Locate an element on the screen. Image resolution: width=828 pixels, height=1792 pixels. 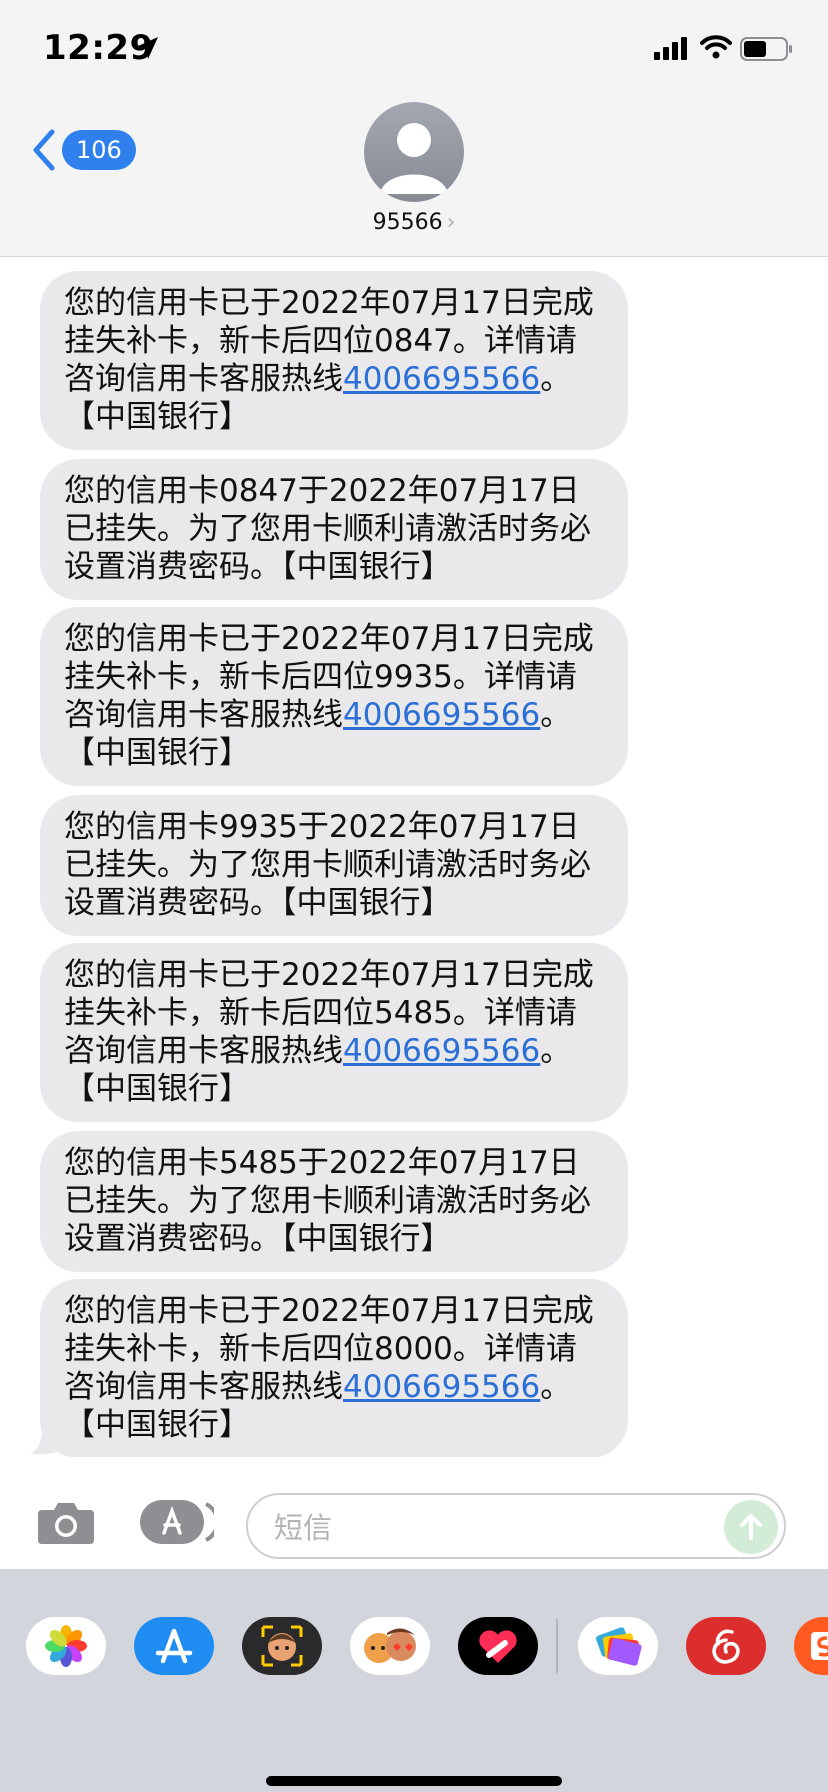
drawer-divider is located at coordinates (557, 1646).